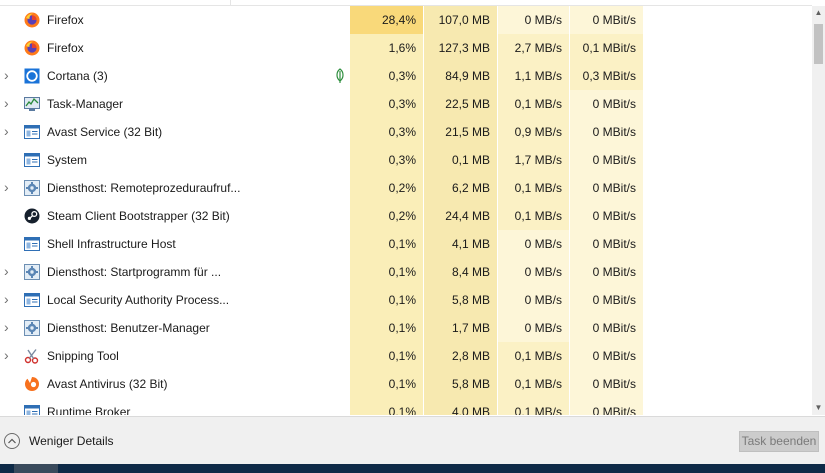 The image size is (825, 473). What do you see at coordinates (32, 356) in the screenshot?
I see `snipping-tool-icon` at bounding box center [32, 356].